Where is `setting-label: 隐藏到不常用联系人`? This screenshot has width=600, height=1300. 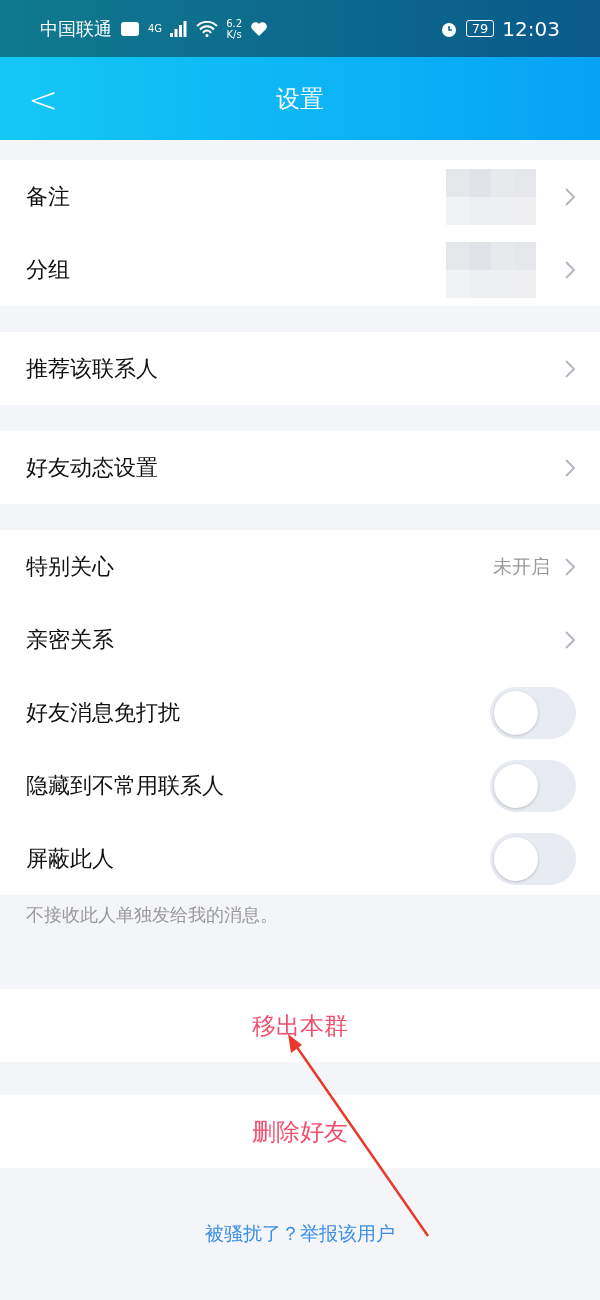
setting-label: 隐藏到不常用联系人 is located at coordinates (125, 785).